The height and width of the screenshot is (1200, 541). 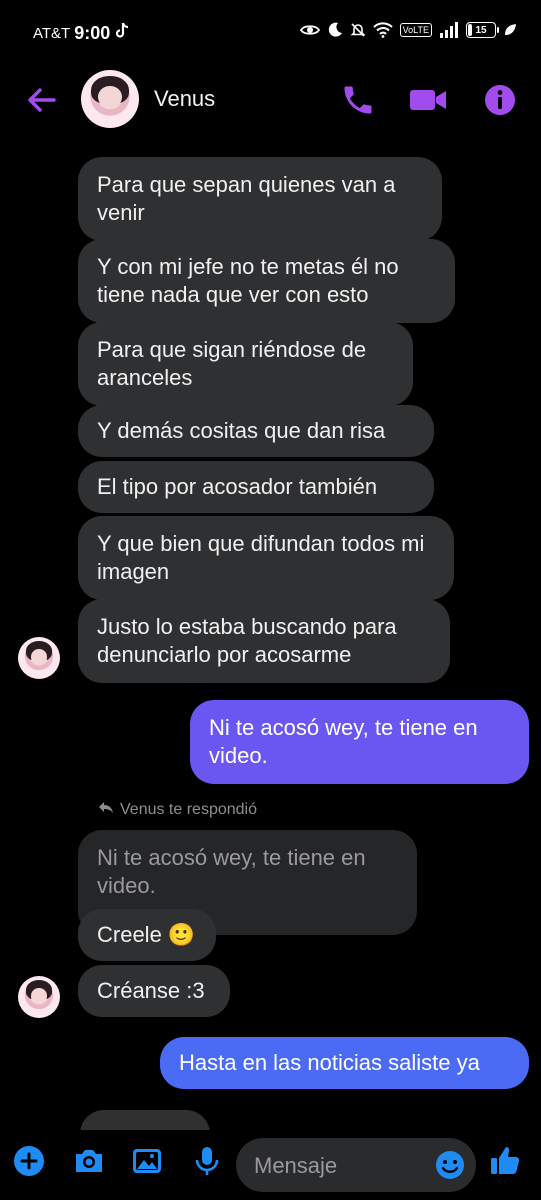 I want to click on battery-icon: 15, so click(x=482, y=30).